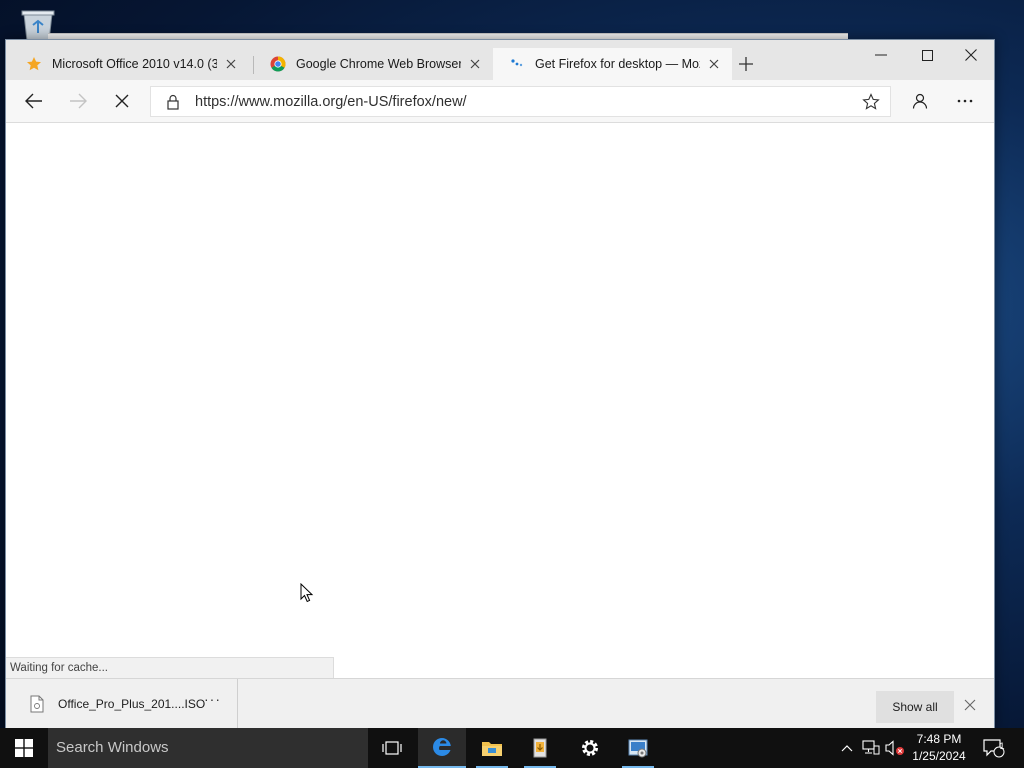 The image size is (1024, 768). What do you see at coordinates (1002, 746) in the screenshot?
I see `notification-count: 1` at bounding box center [1002, 746].